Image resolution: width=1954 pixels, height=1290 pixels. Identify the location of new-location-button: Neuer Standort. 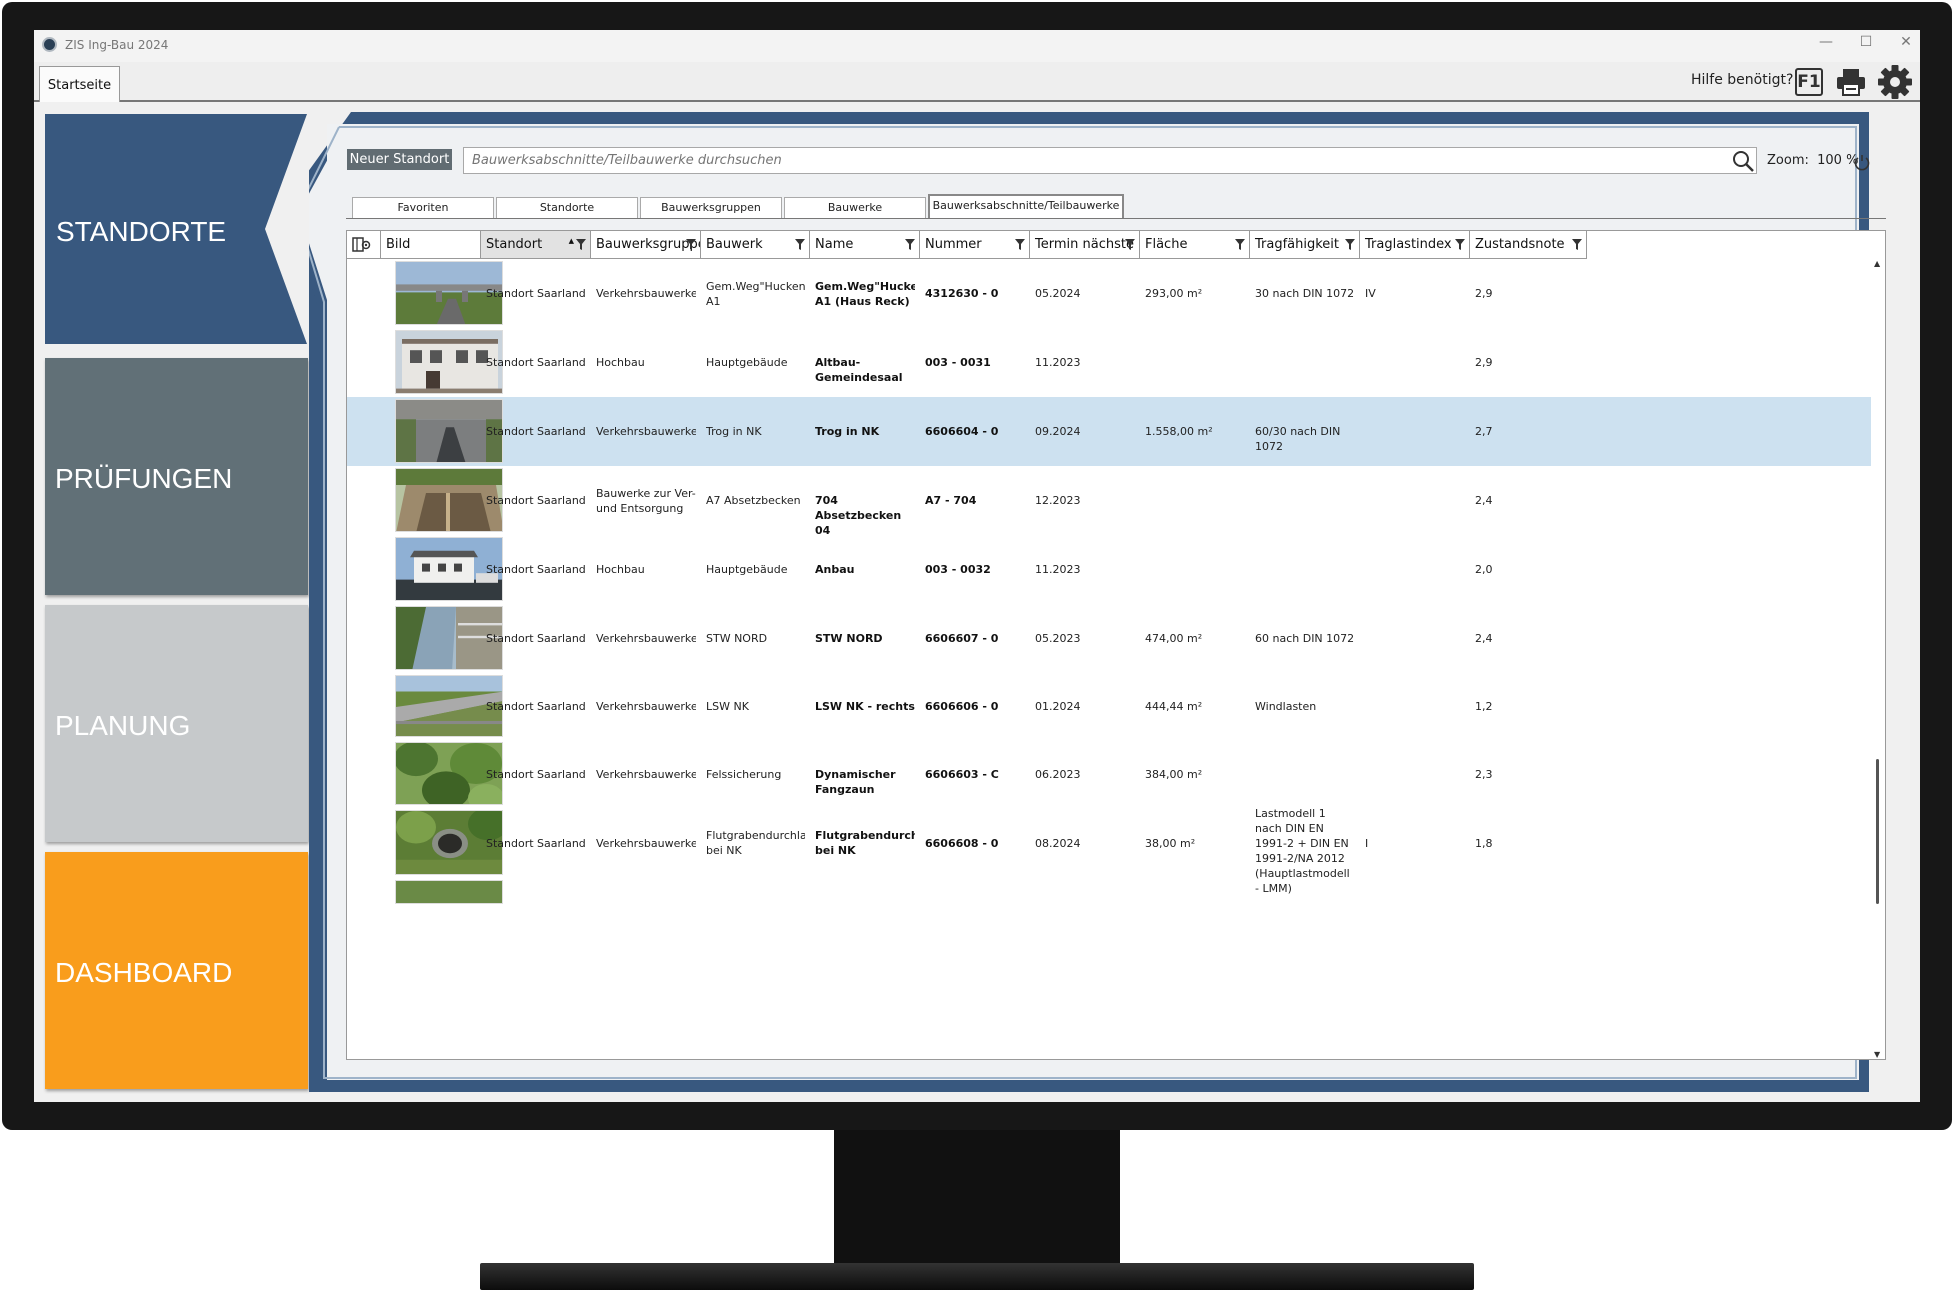
(399, 159).